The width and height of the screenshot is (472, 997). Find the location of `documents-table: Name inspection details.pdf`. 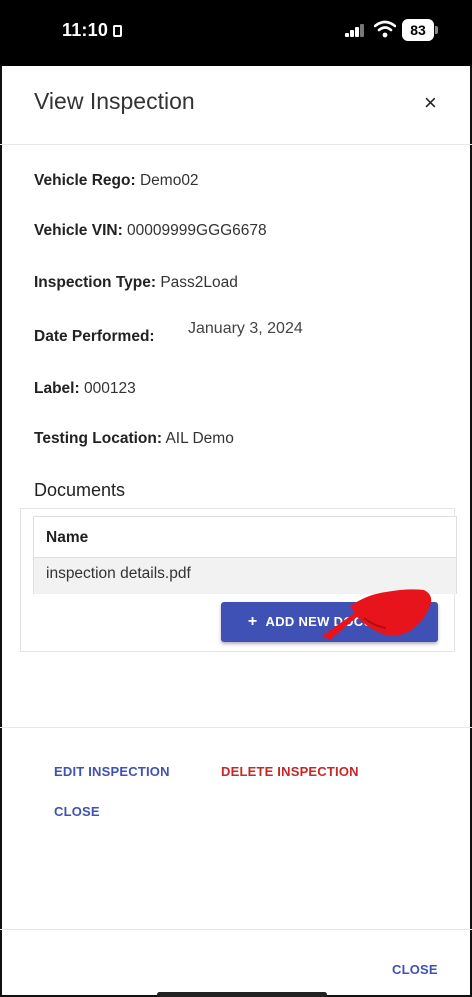

documents-table: Name inspection details.pdf is located at coordinates (245, 555).